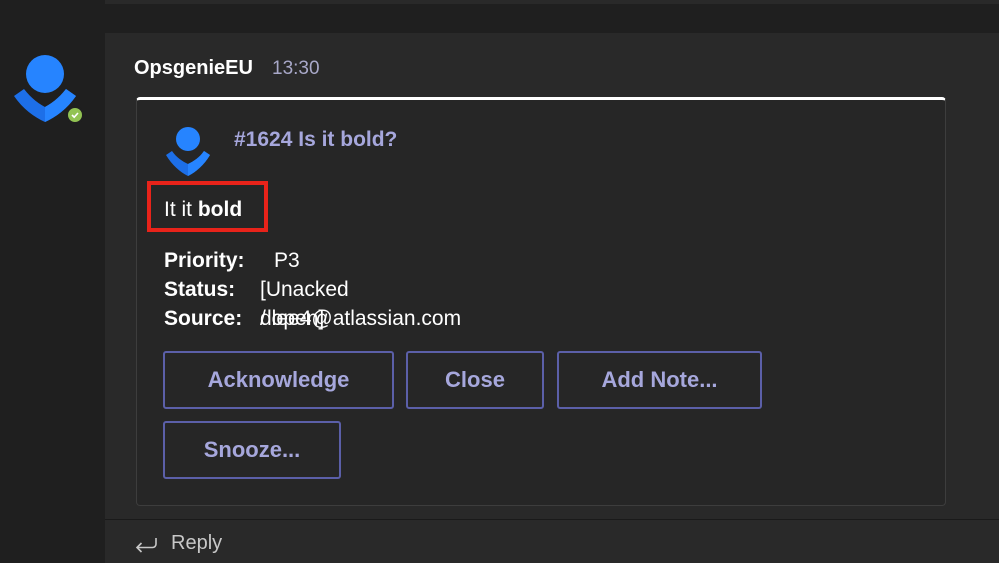 Image resolution: width=999 pixels, height=563 pixels. What do you see at coordinates (316, 139) in the screenshot?
I see `alert-title: #1624 Is it bold?` at bounding box center [316, 139].